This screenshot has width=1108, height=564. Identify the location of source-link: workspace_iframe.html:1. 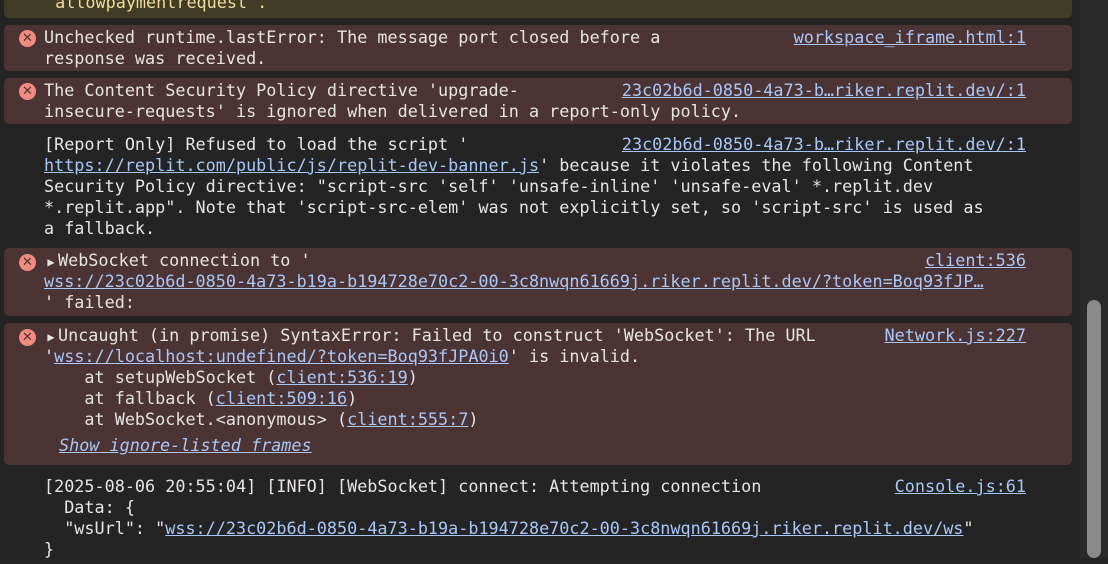
(909, 37).